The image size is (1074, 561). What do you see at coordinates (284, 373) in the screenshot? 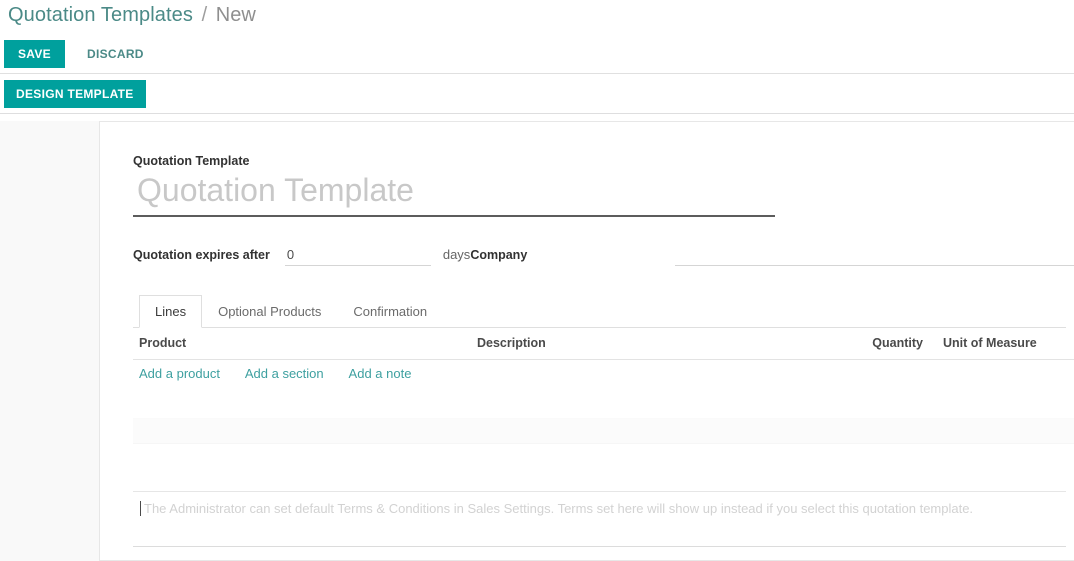
I see `add-a-section-link: Add a section` at bounding box center [284, 373].